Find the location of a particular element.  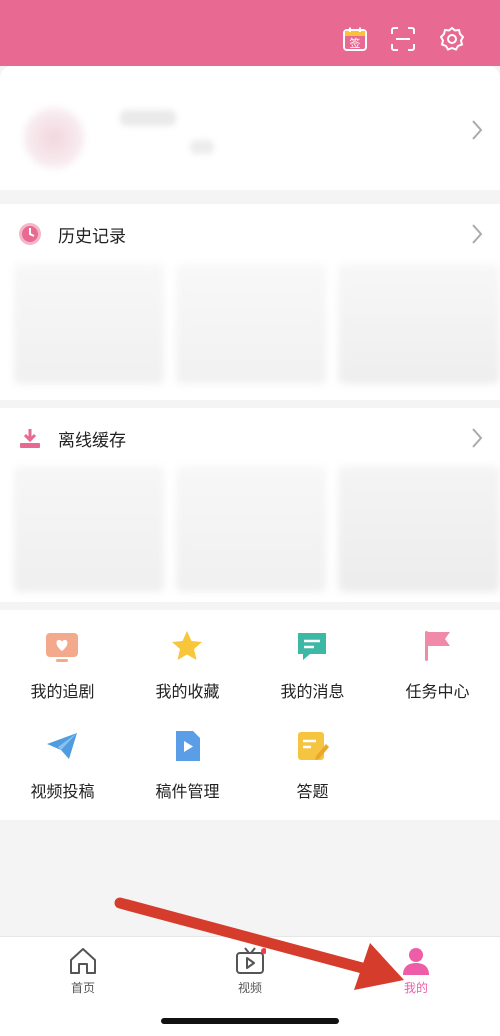

tab-video: 视频 is located at coordinates (250, 972).